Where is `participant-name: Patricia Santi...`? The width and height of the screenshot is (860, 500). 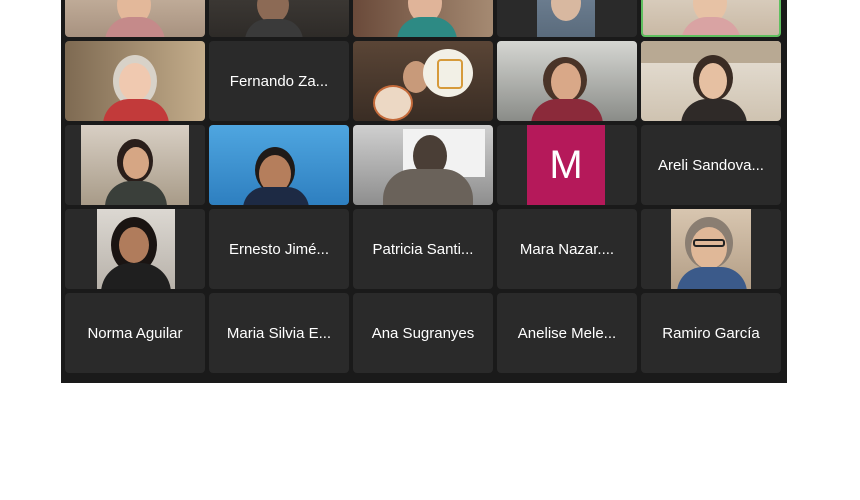 participant-name: Patricia Santi... is located at coordinates (423, 249).